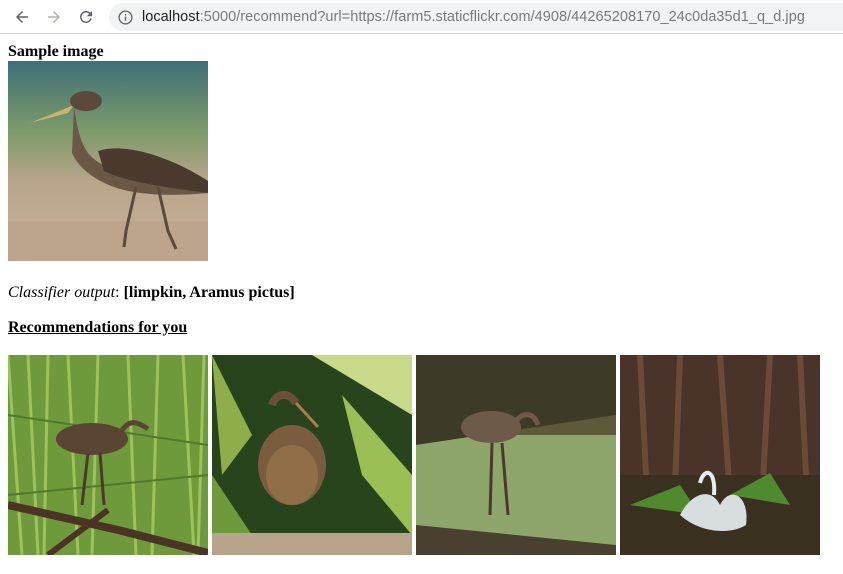 The width and height of the screenshot is (843, 574). I want to click on sample-image-heading: Sample image, so click(56, 51).